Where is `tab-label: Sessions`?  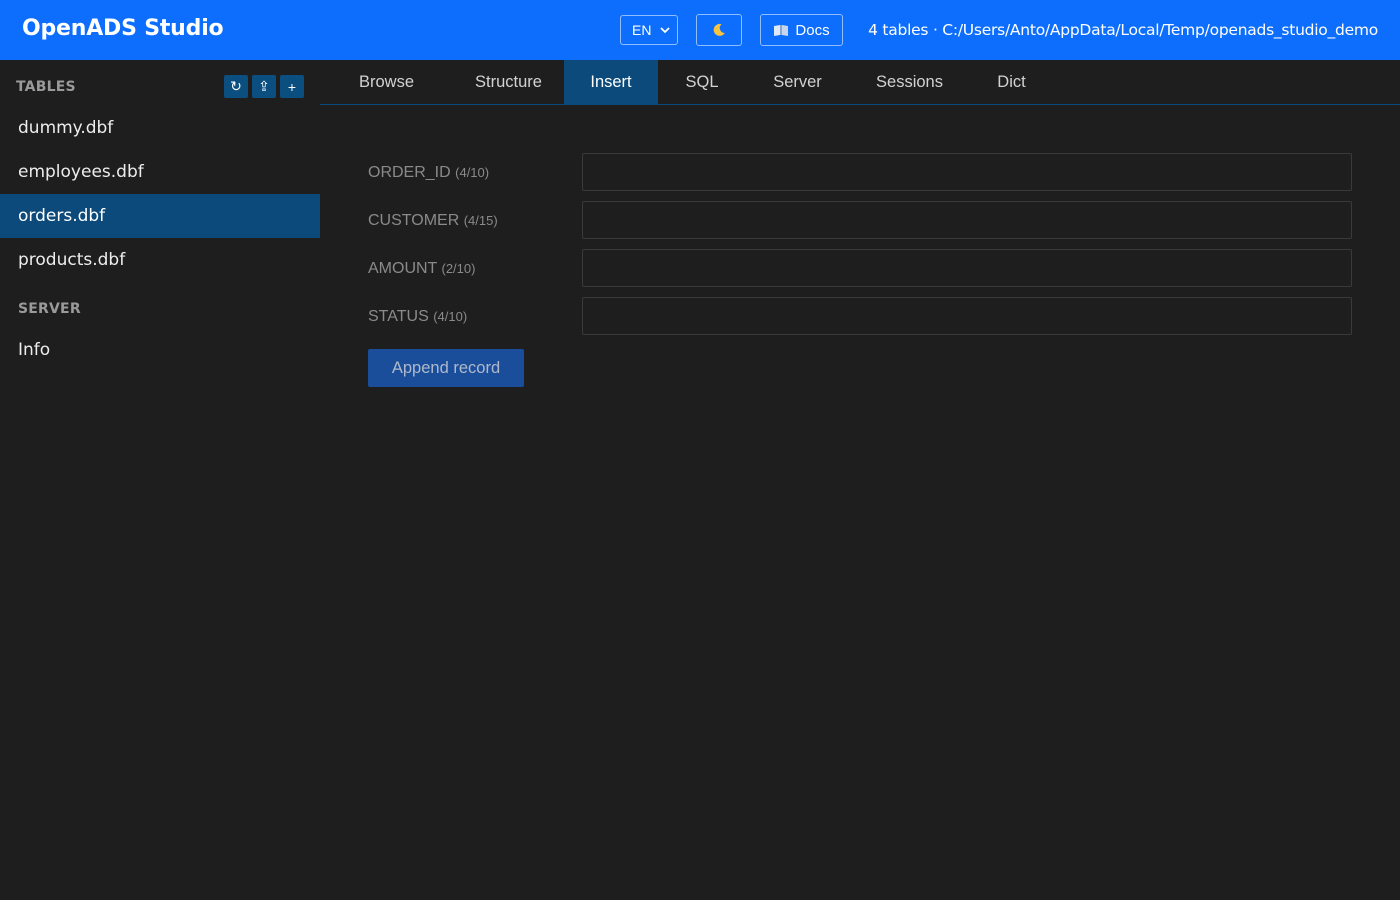
tab-label: Sessions is located at coordinates (909, 81).